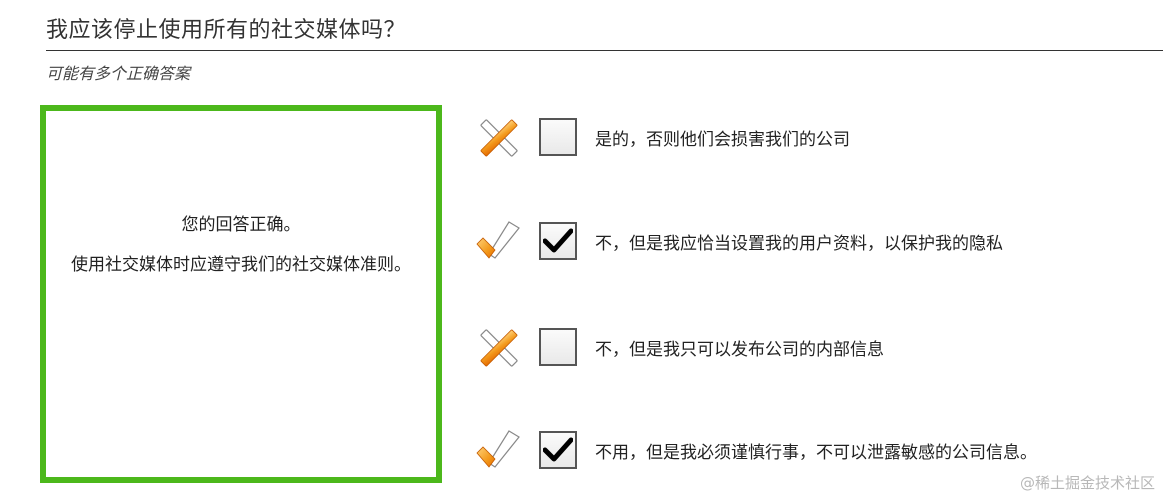 This screenshot has width=1163, height=499. I want to click on answer-option-1: 是的，否则他们会损害我们的公司, so click(662, 137).